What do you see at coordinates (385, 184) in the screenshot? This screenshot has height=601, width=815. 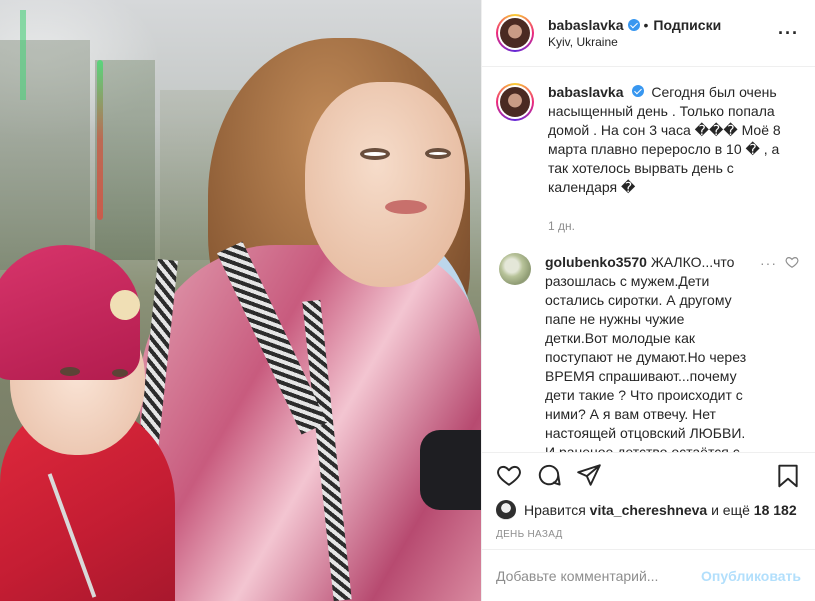 I see `woman-face` at bounding box center [385, 184].